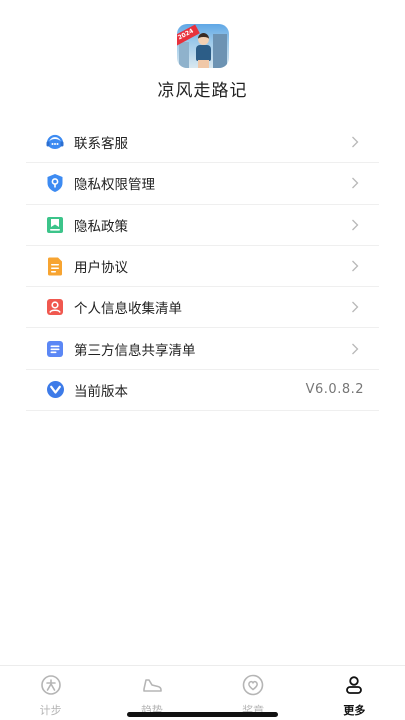 This screenshot has width=405, height=720. What do you see at coordinates (55, 225) in the screenshot?
I see `policy-bookmark-icon` at bounding box center [55, 225].